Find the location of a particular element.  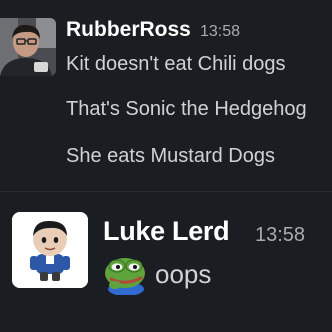

user-avatar-rubberross is located at coordinates (28, 47).